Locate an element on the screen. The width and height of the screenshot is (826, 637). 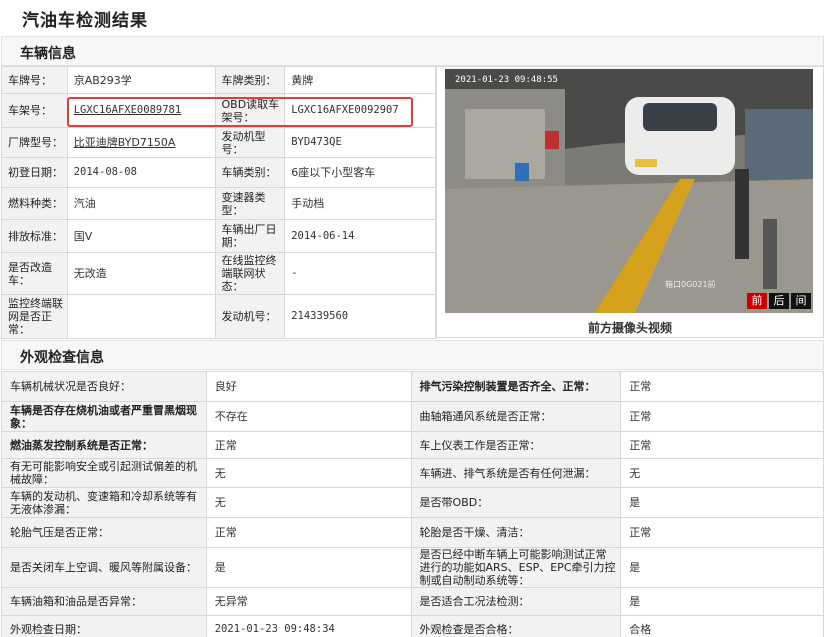
table-row: 轮胎气压是否正常： 正常 轮胎是否干燥、清洁： 正常 is located at coordinates (412, 532).